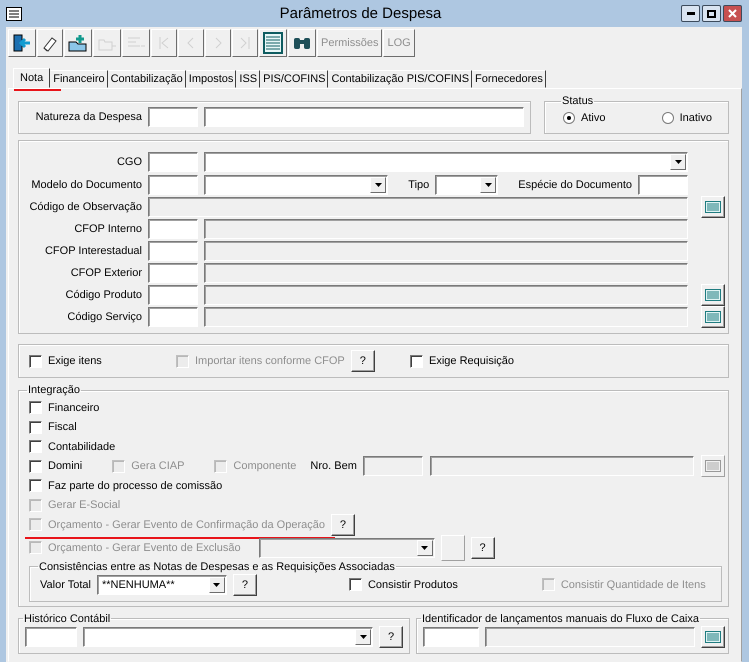 This screenshot has width=749, height=662. What do you see at coordinates (161, 584) in the screenshot?
I see `dropdown-field: **NENHUMA**` at bounding box center [161, 584].